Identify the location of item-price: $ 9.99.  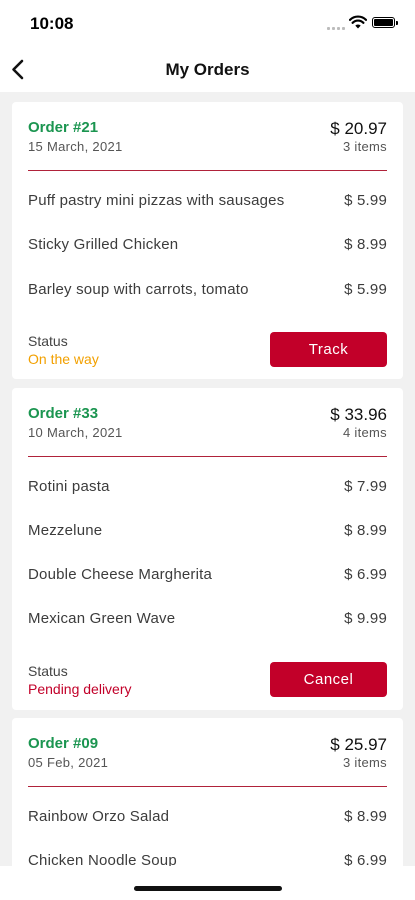
(365, 618).